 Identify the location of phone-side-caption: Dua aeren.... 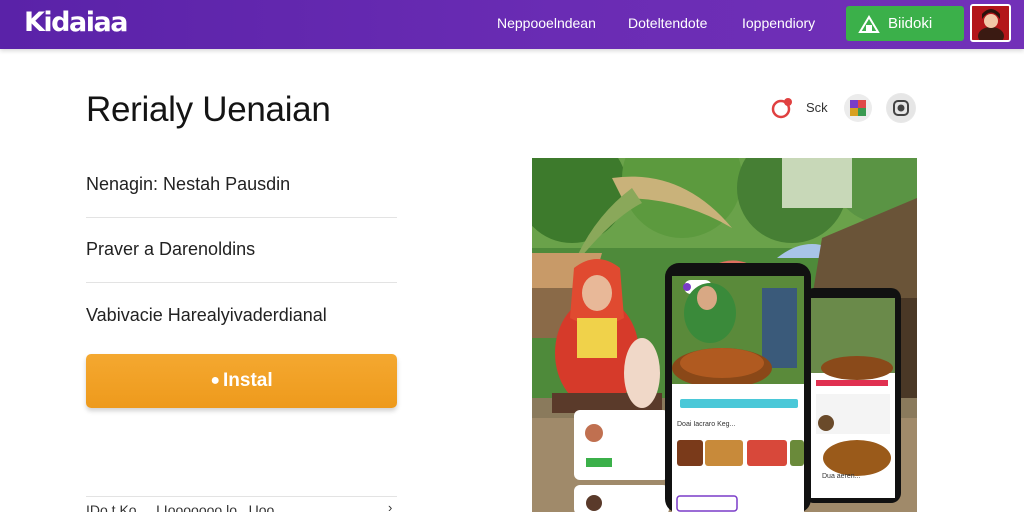
(841, 476).